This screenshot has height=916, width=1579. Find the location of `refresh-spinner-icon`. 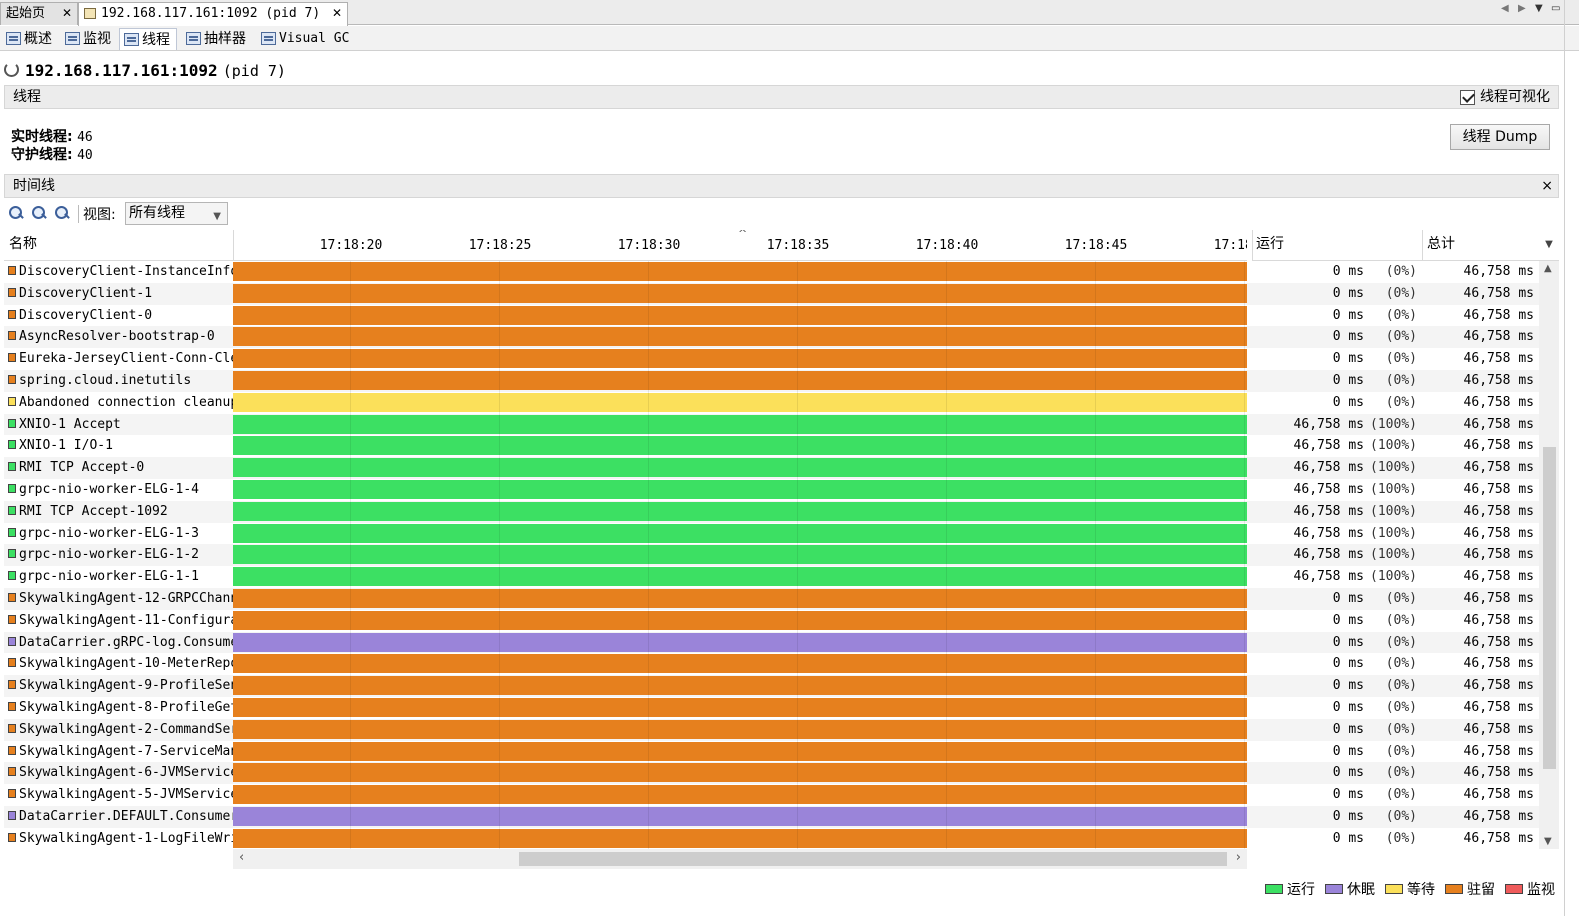

refresh-spinner-icon is located at coordinates (11, 69).